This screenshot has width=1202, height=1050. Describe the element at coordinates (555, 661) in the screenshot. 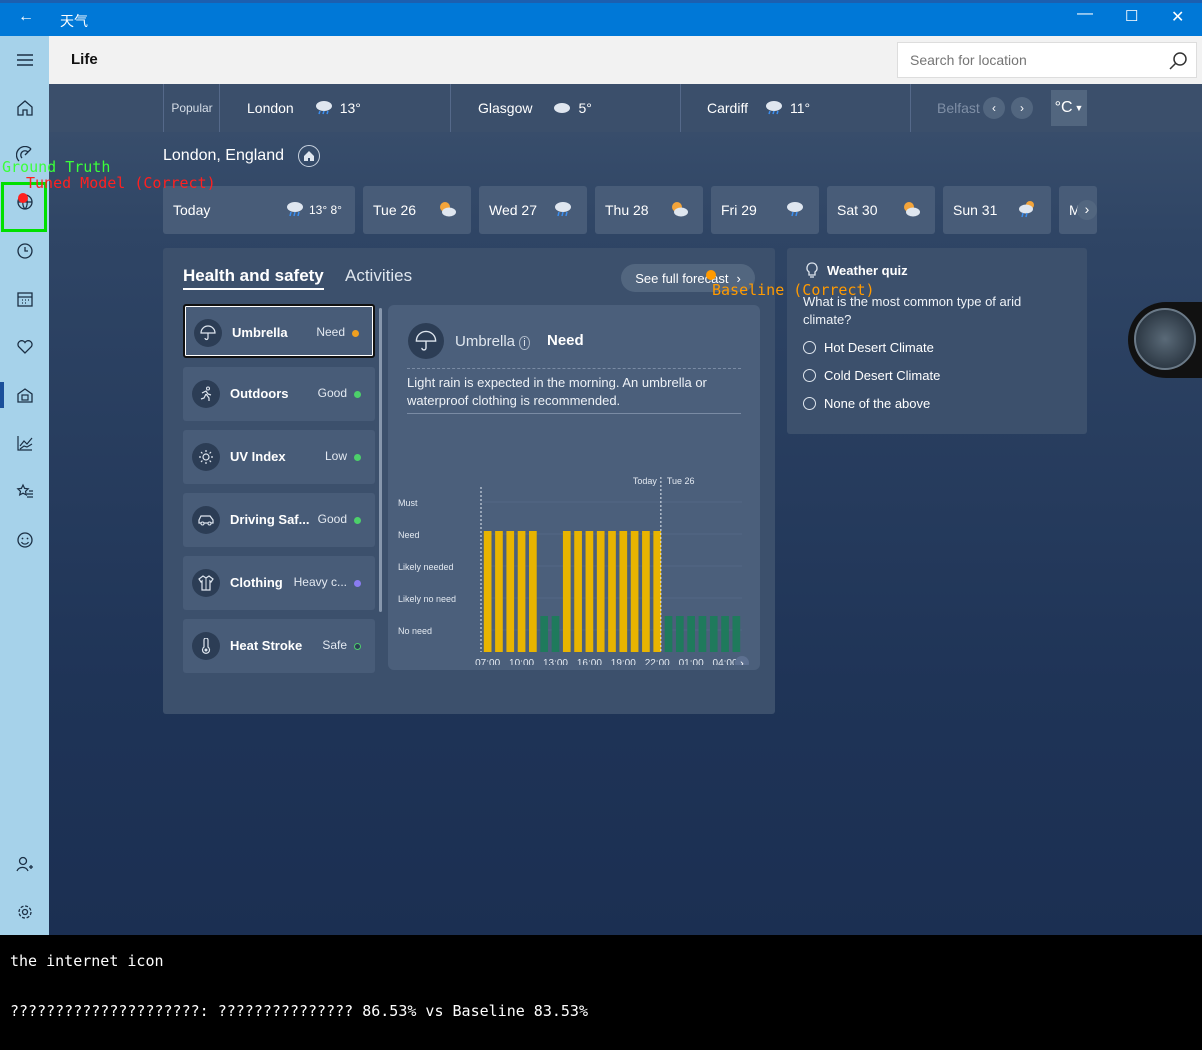

I see `x-tick-label: 13:00` at that location.